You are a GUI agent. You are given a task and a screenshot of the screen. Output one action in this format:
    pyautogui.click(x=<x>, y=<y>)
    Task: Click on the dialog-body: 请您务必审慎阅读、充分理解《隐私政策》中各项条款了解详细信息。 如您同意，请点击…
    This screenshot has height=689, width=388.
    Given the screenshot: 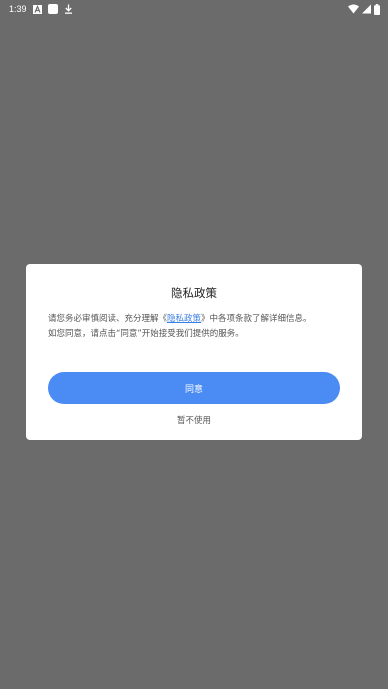 What is the action you would take?
    pyautogui.click(x=198, y=327)
    